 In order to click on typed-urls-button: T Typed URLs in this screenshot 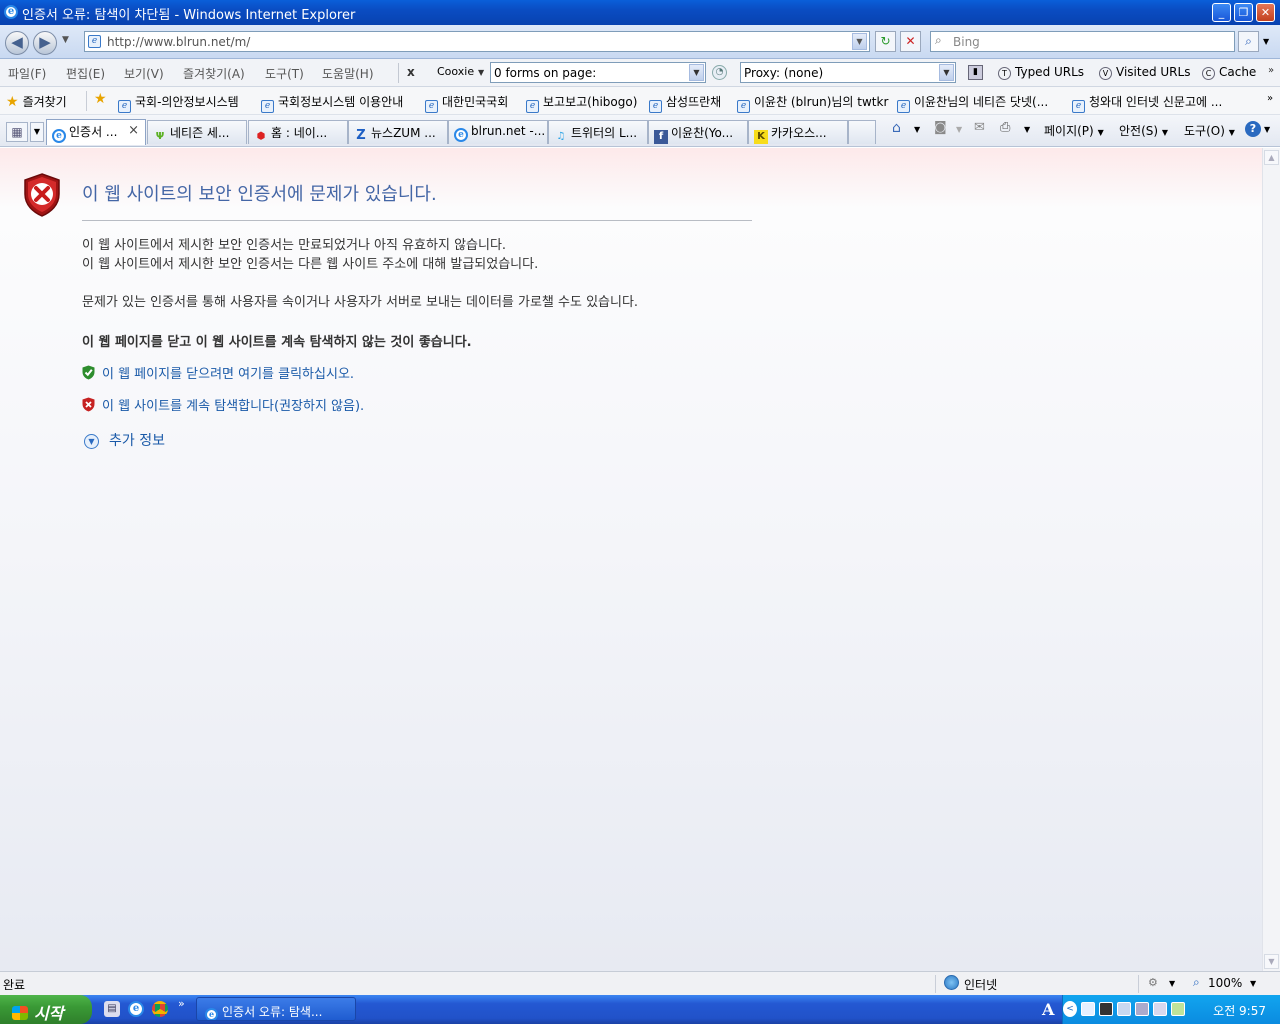, I will do `click(1041, 72)`.